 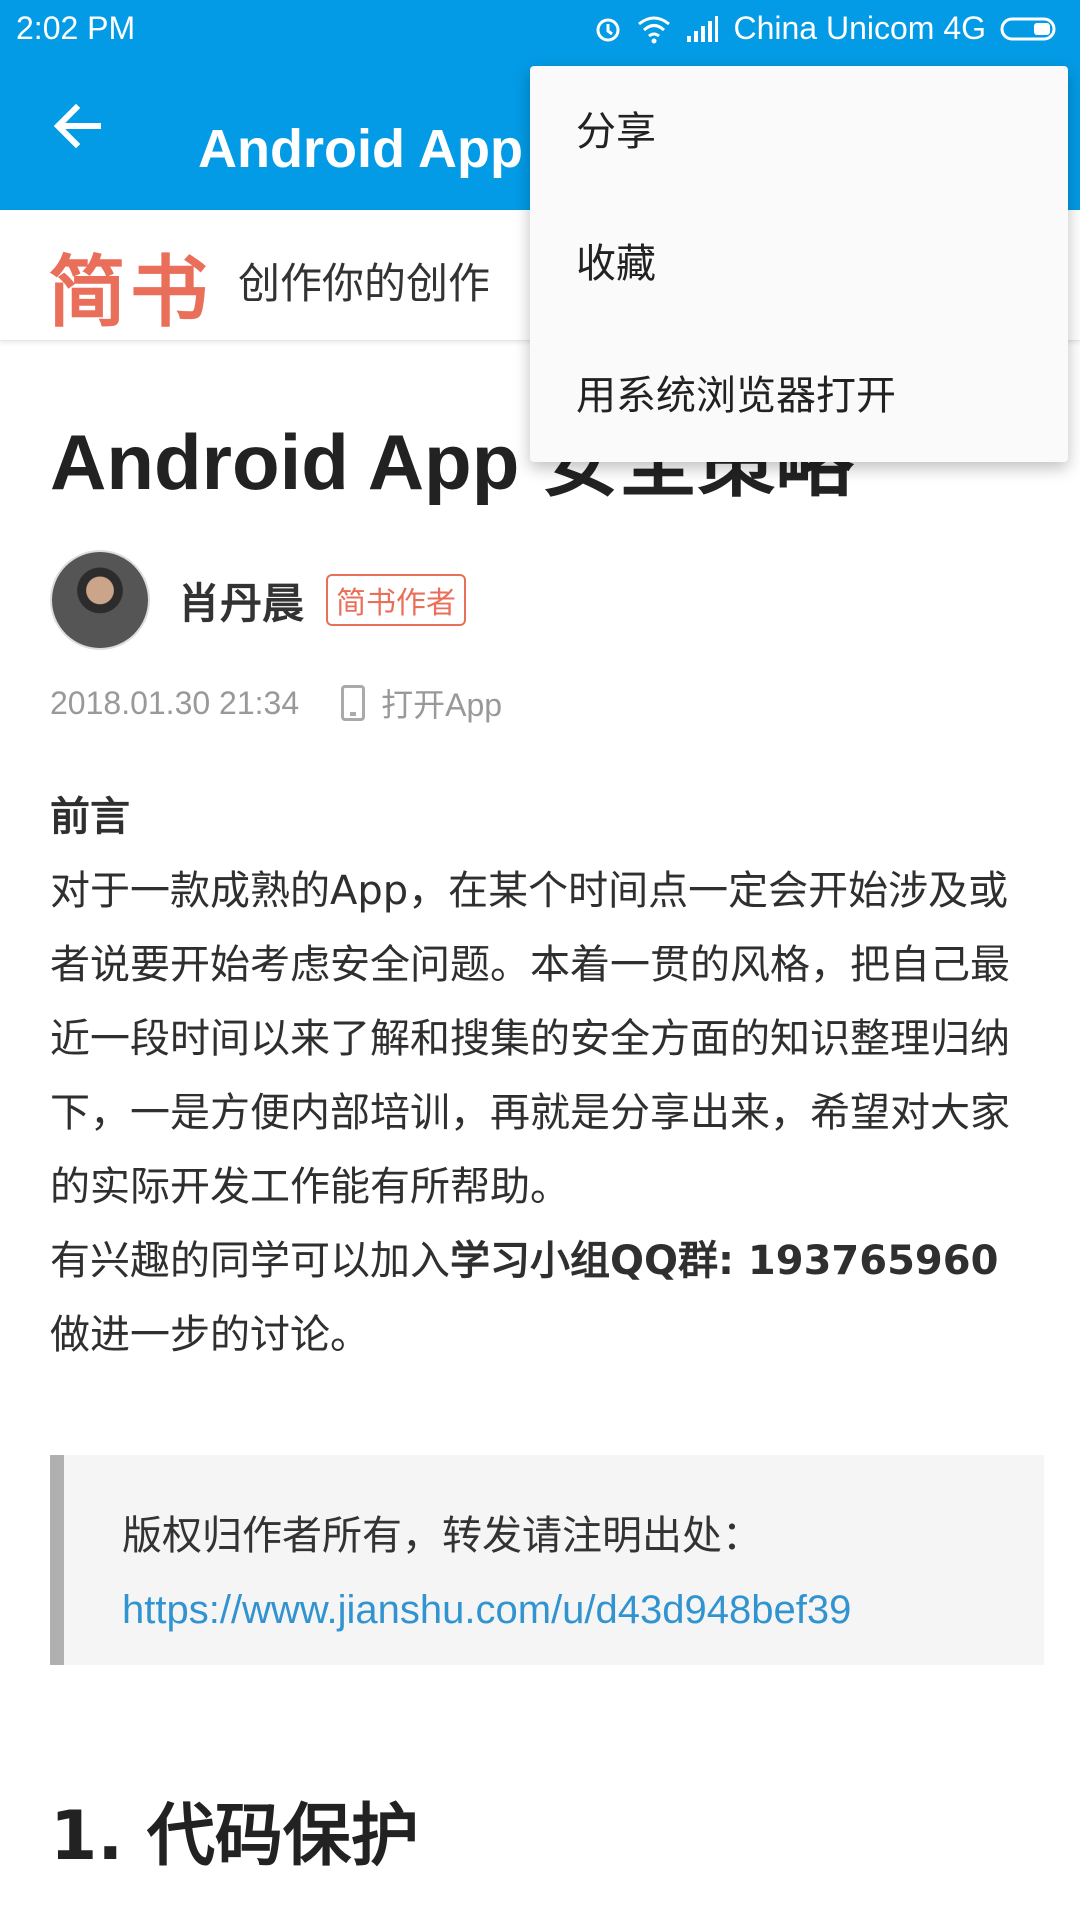 I want to click on publish-date: 2018.01.30 21:34, so click(x=175, y=702).